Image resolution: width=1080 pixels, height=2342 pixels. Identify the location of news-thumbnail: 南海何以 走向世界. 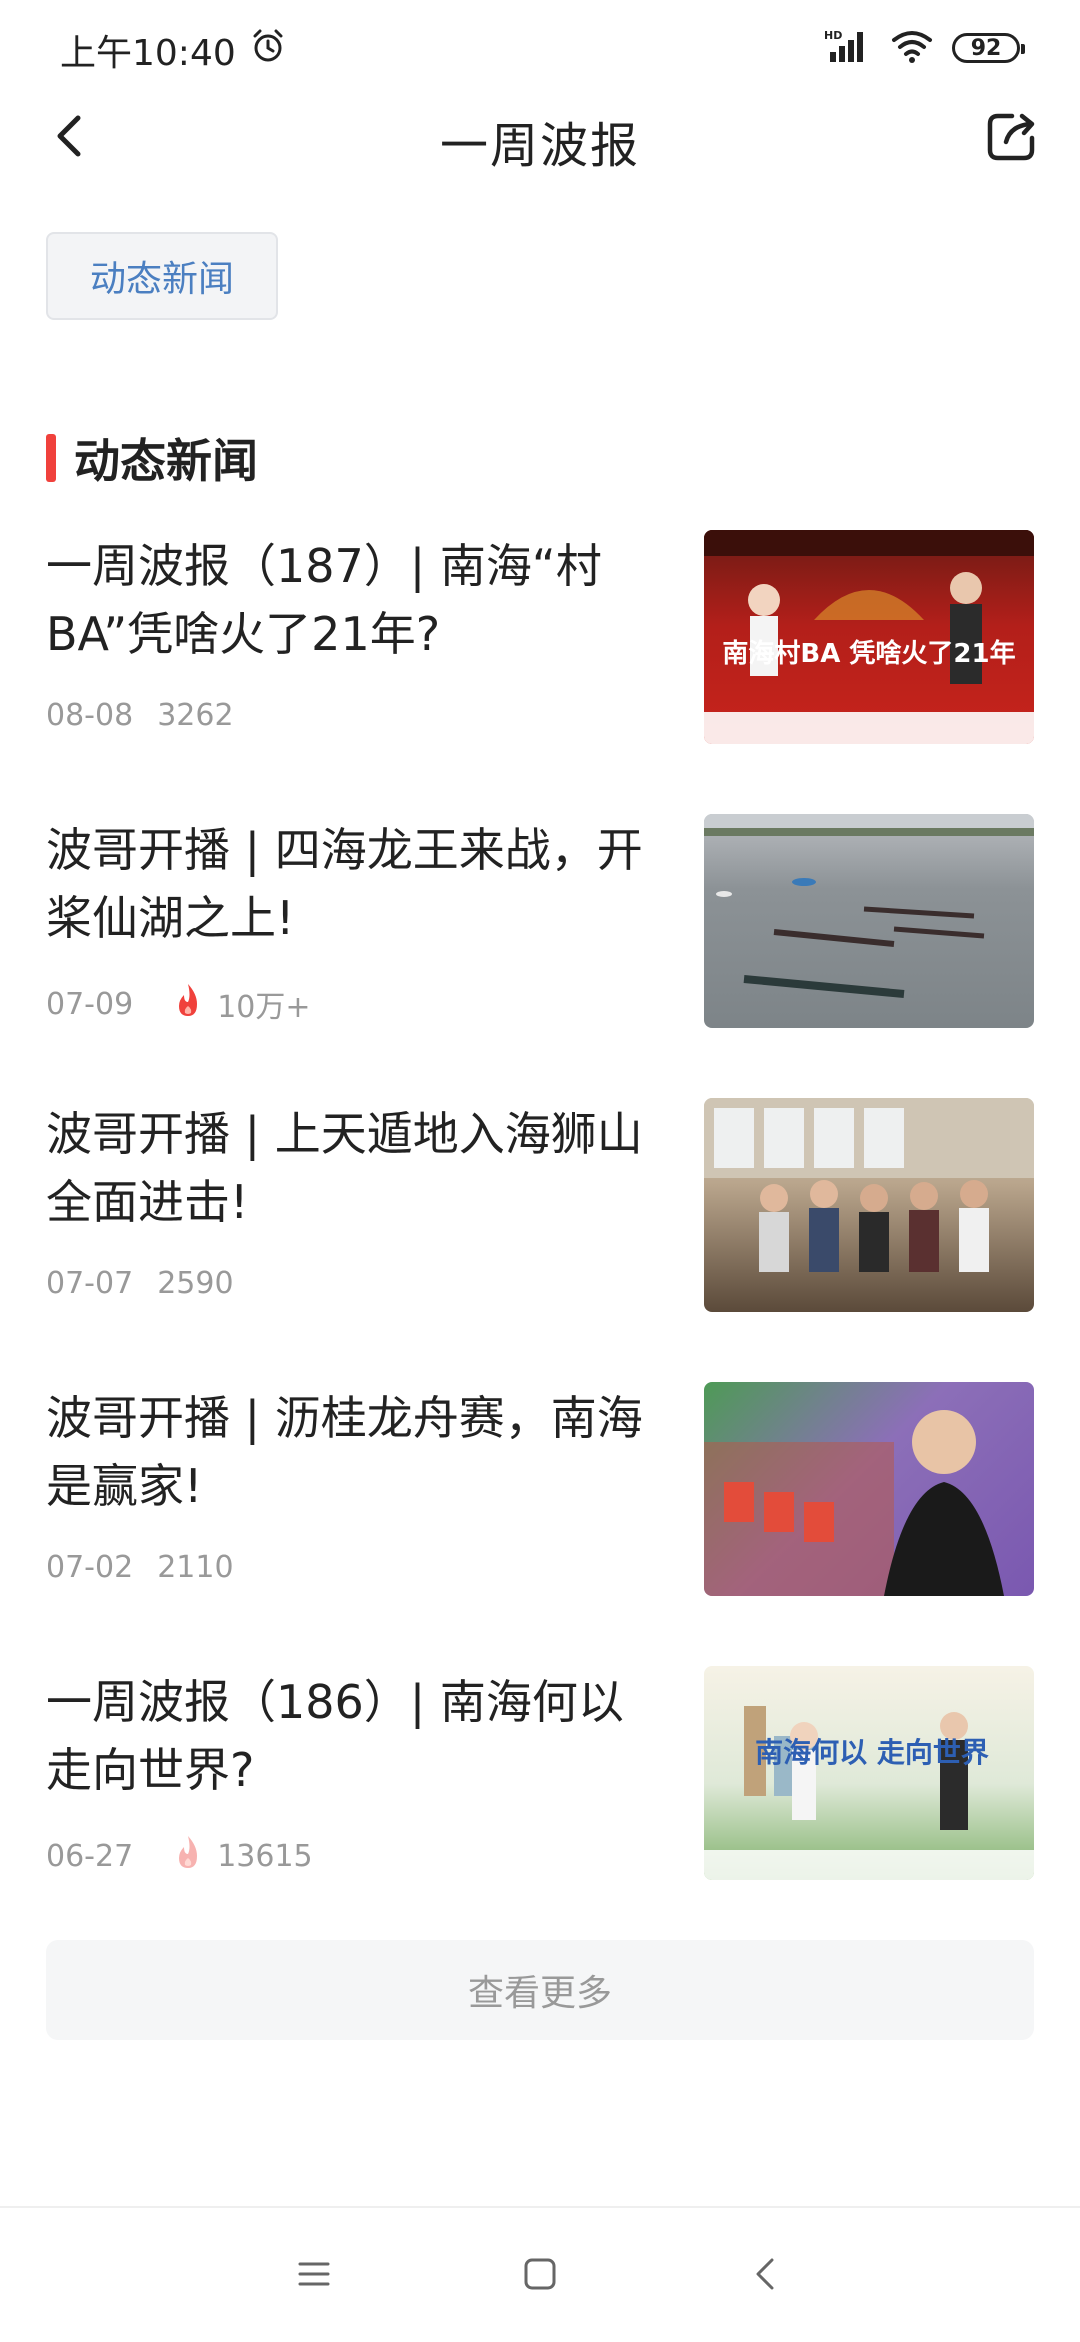
(869, 1773).